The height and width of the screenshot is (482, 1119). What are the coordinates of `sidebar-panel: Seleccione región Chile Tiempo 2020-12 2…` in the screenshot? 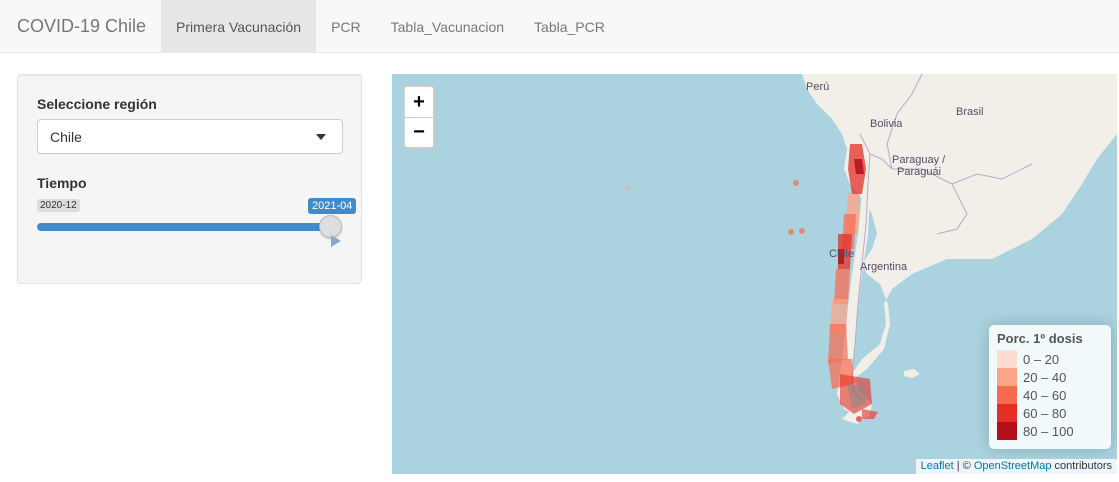 It's located at (189, 179).